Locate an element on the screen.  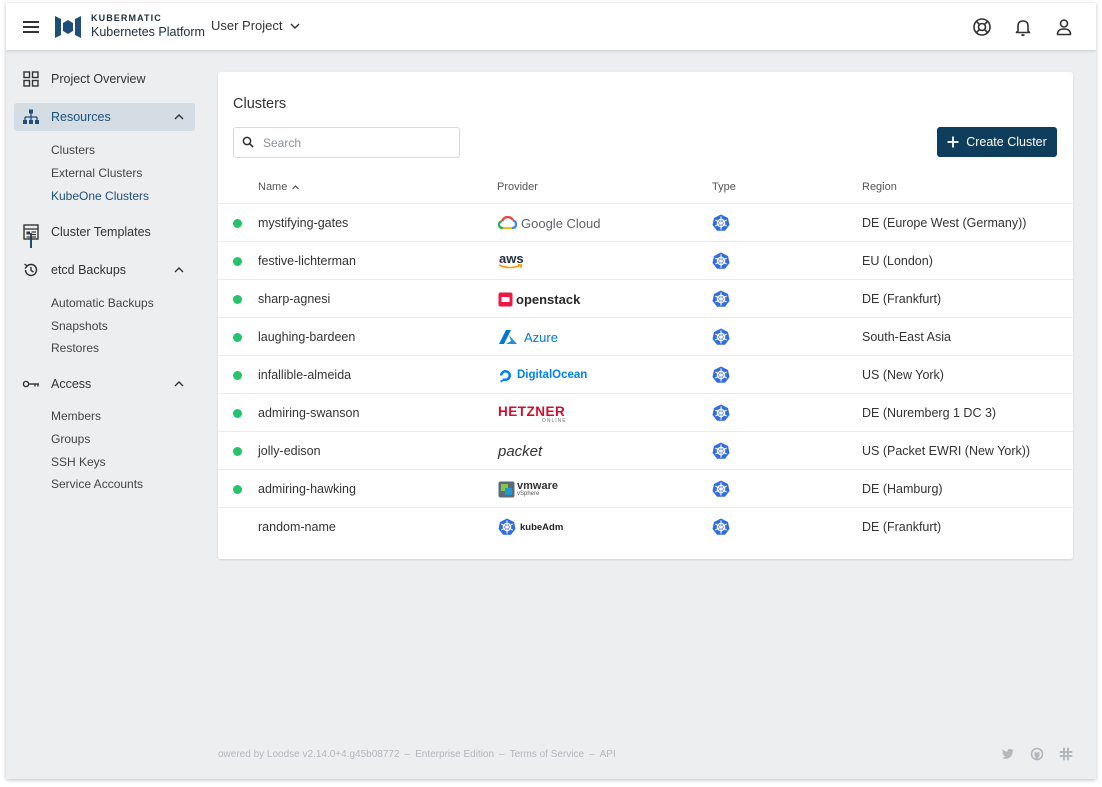
provider-text: Azure is located at coordinates (541, 337).